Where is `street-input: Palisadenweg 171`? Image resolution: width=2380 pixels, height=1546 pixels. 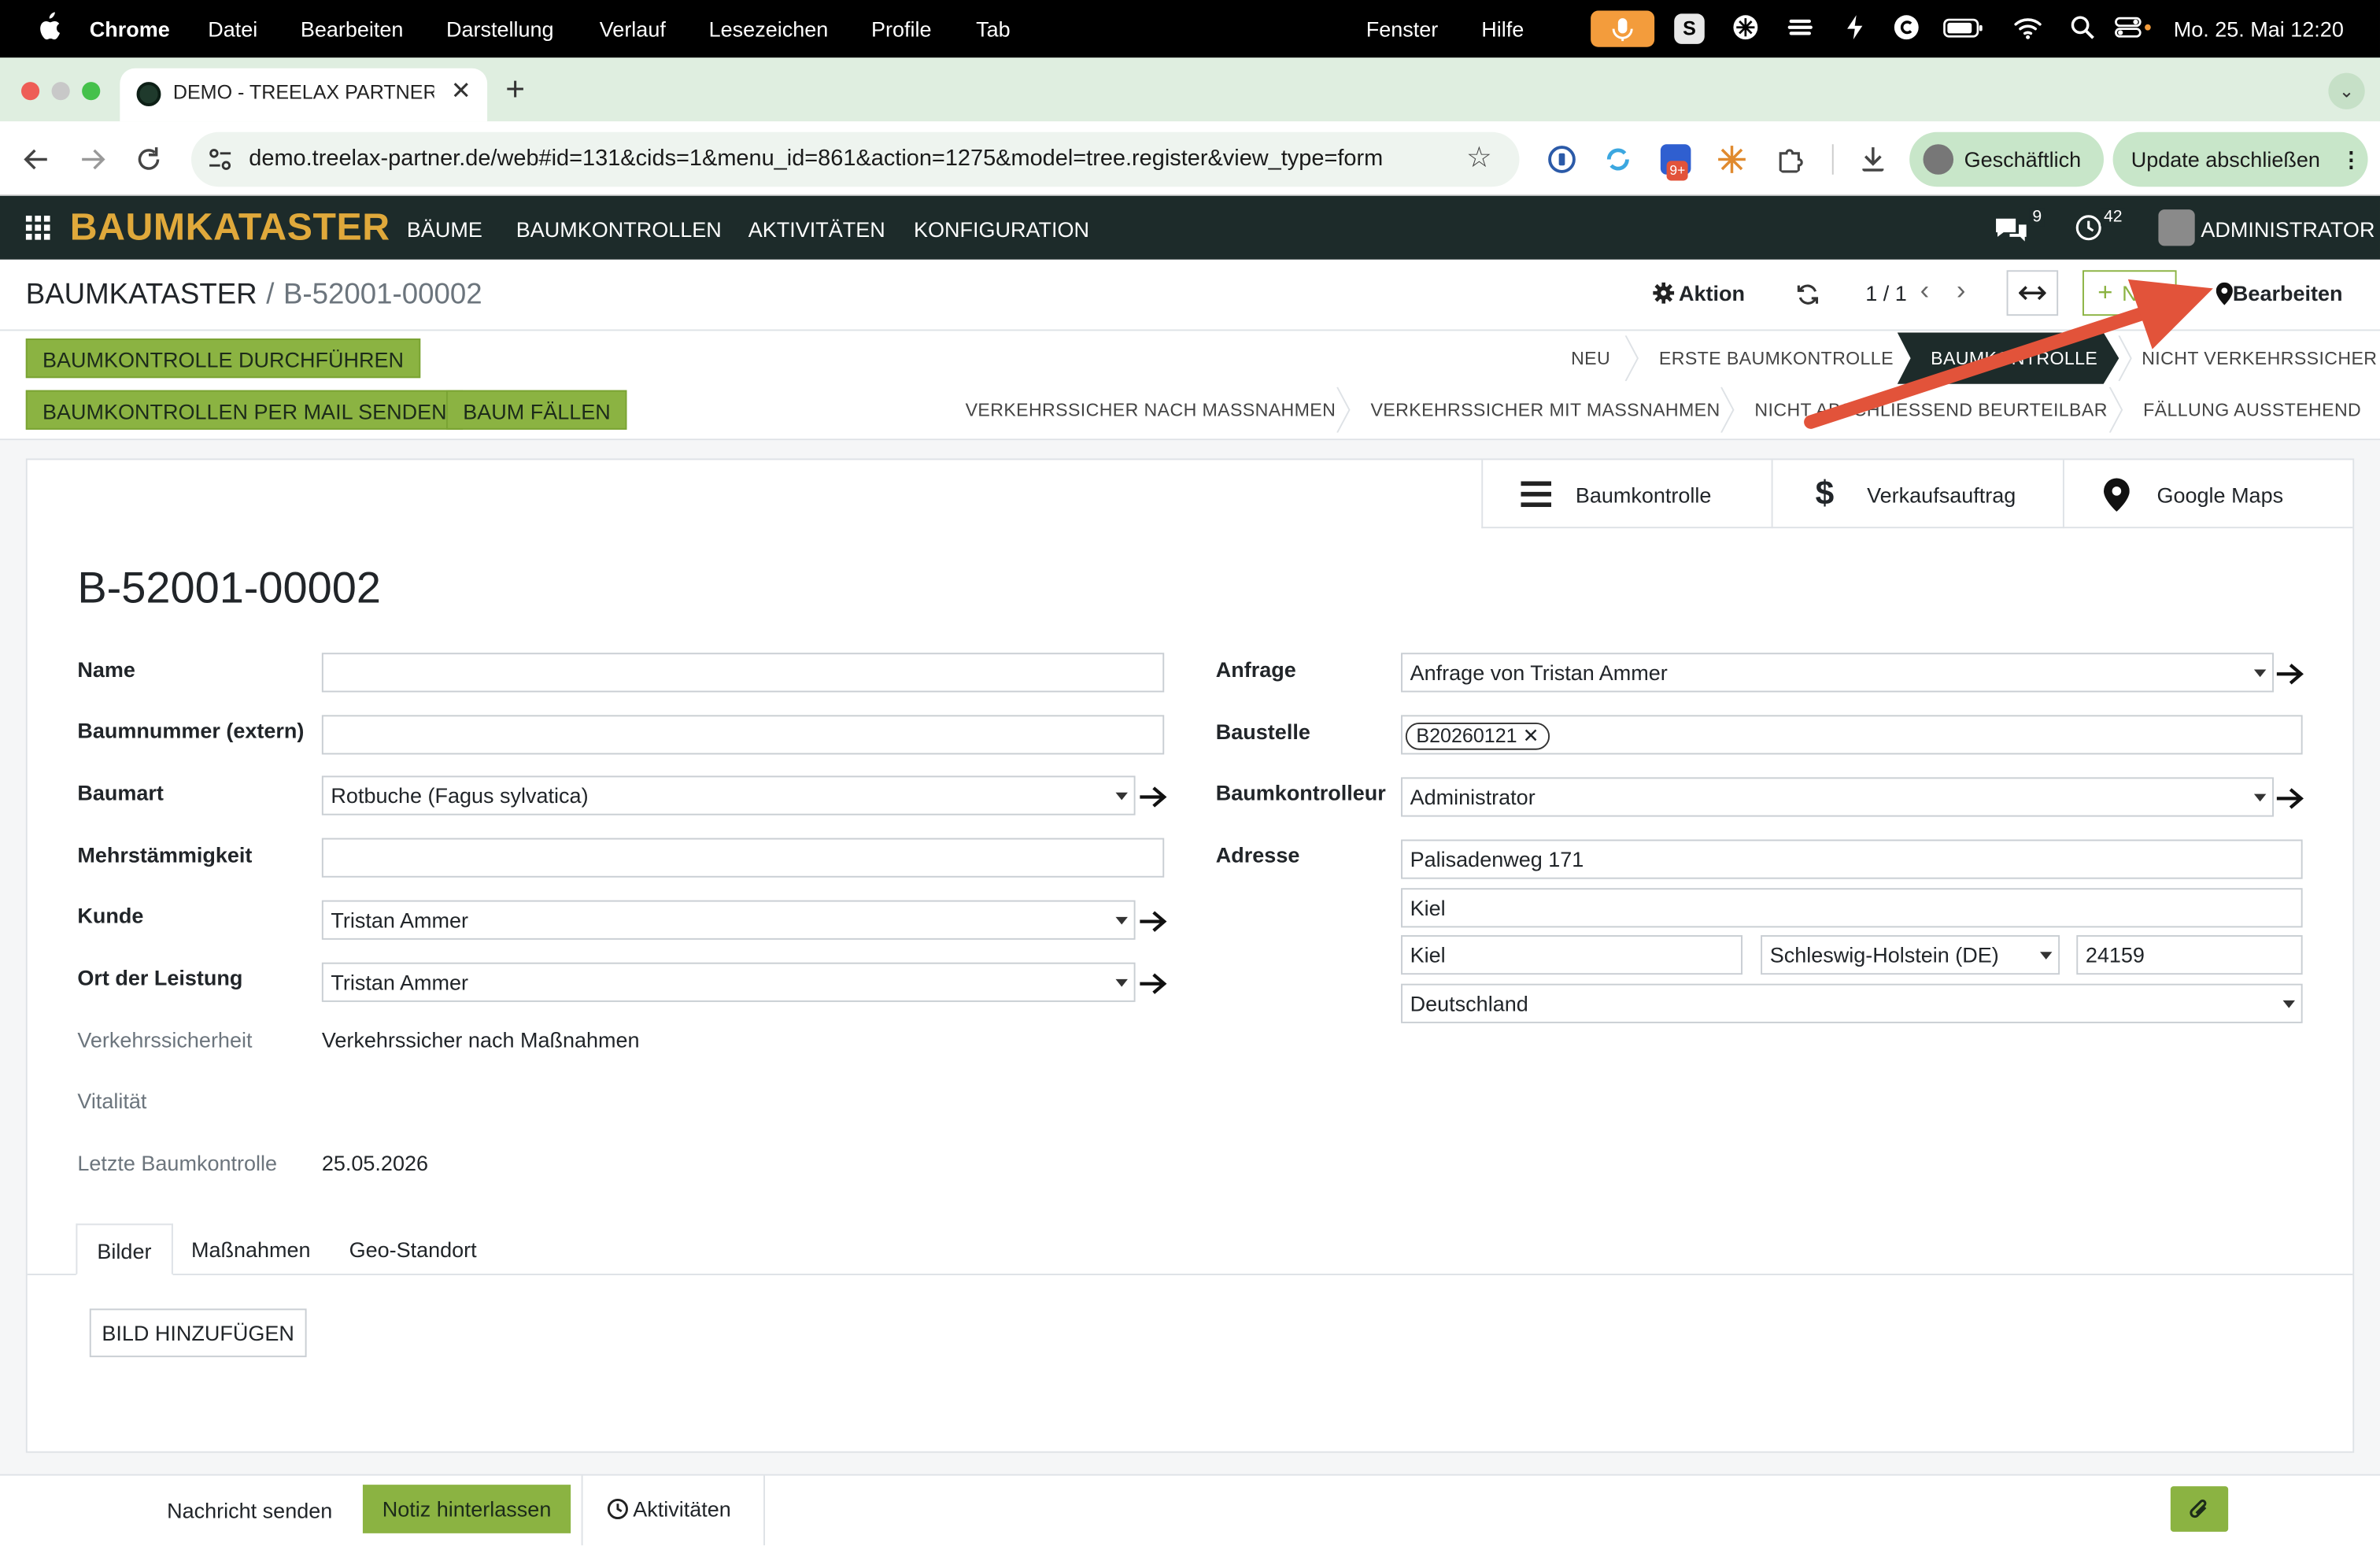
street-input: Palisadenweg 171 is located at coordinates (1852, 859).